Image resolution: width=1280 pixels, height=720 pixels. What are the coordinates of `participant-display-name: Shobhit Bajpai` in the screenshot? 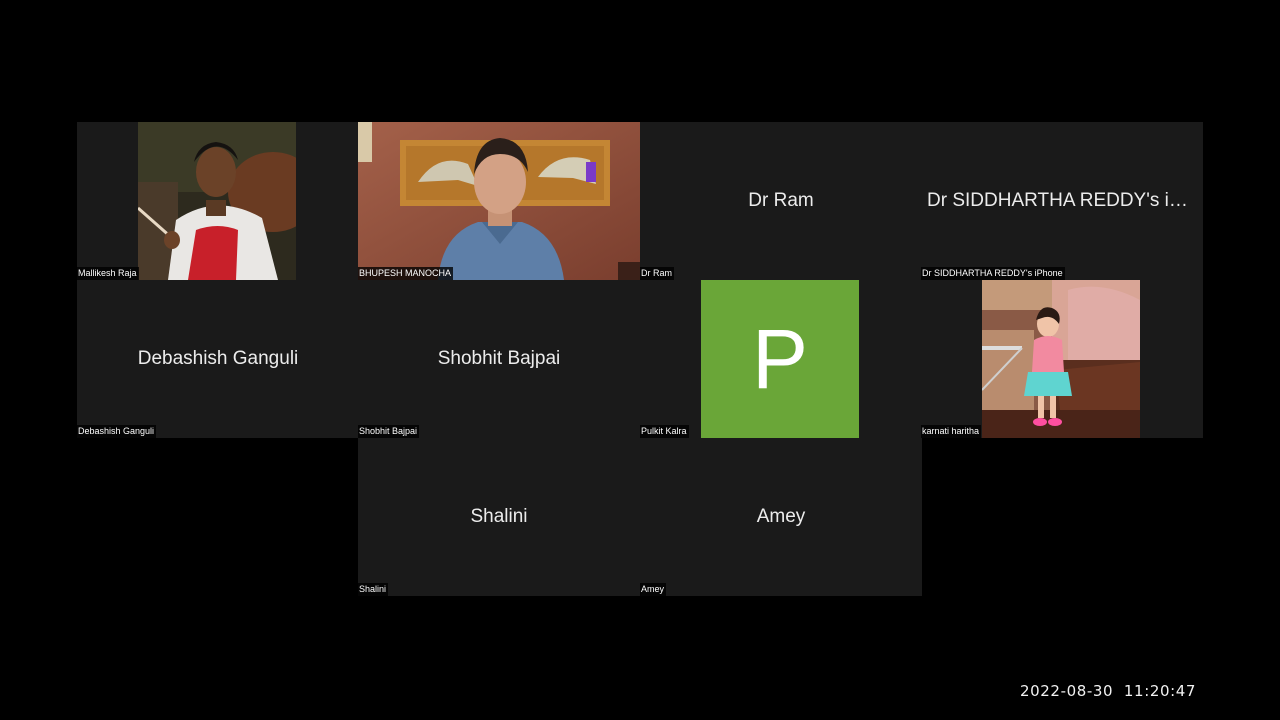 It's located at (499, 358).